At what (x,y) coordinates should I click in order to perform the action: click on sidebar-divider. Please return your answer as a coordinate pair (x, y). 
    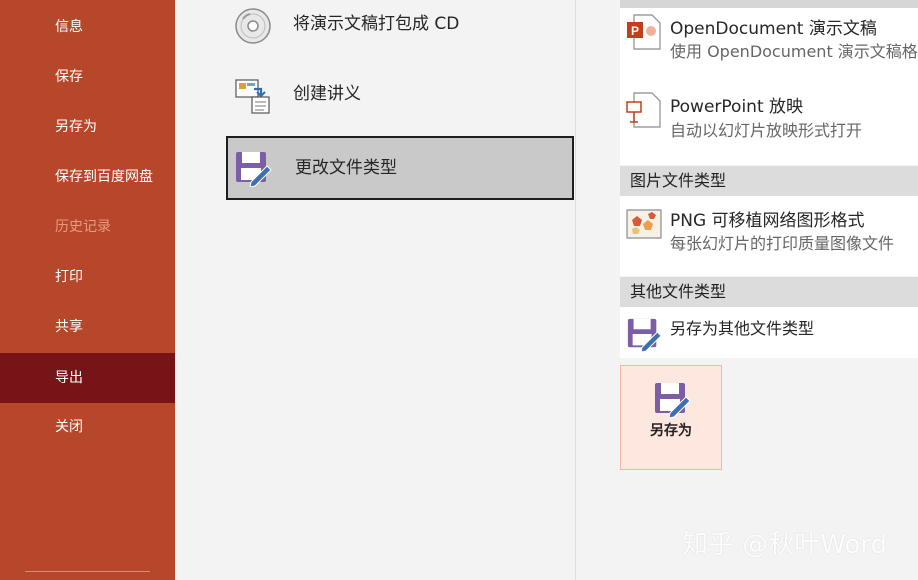
    Looking at the image, I should click on (87, 571).